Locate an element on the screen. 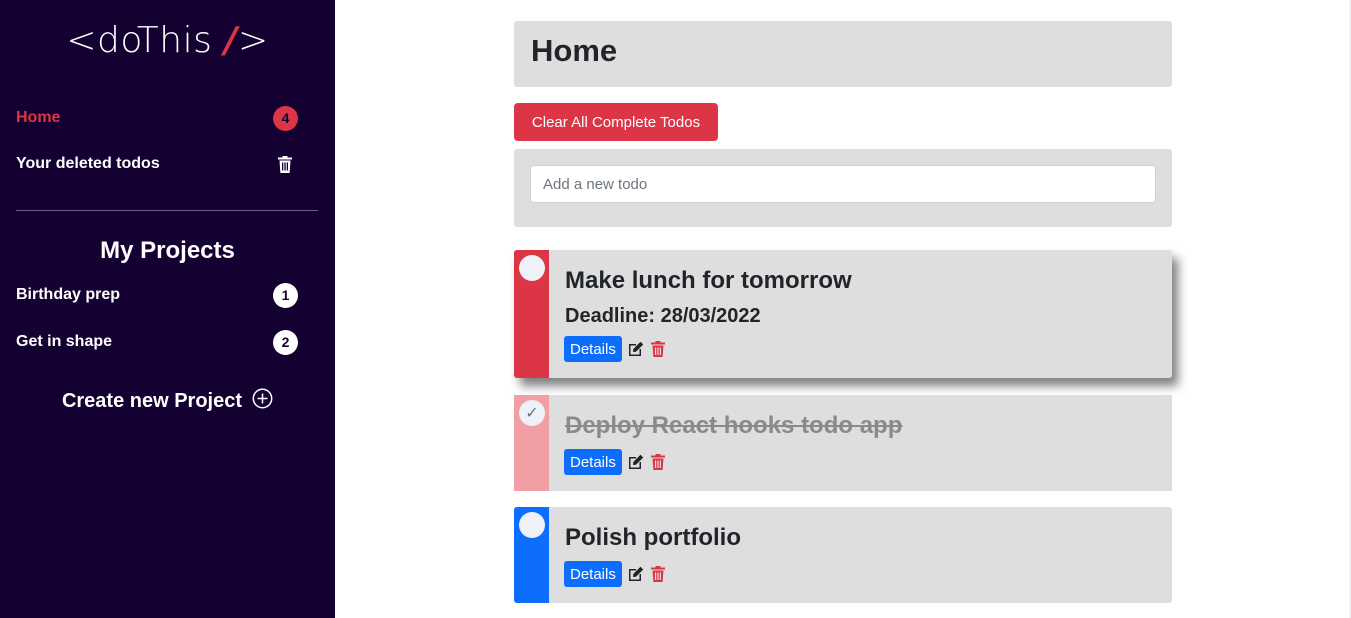  app-logo: <doThis /> is located at coordinates (167, 40).